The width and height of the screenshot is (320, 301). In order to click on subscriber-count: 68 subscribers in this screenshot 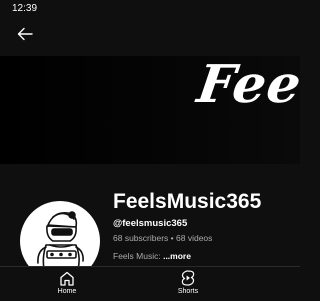, I will do `click(141, 238)`.